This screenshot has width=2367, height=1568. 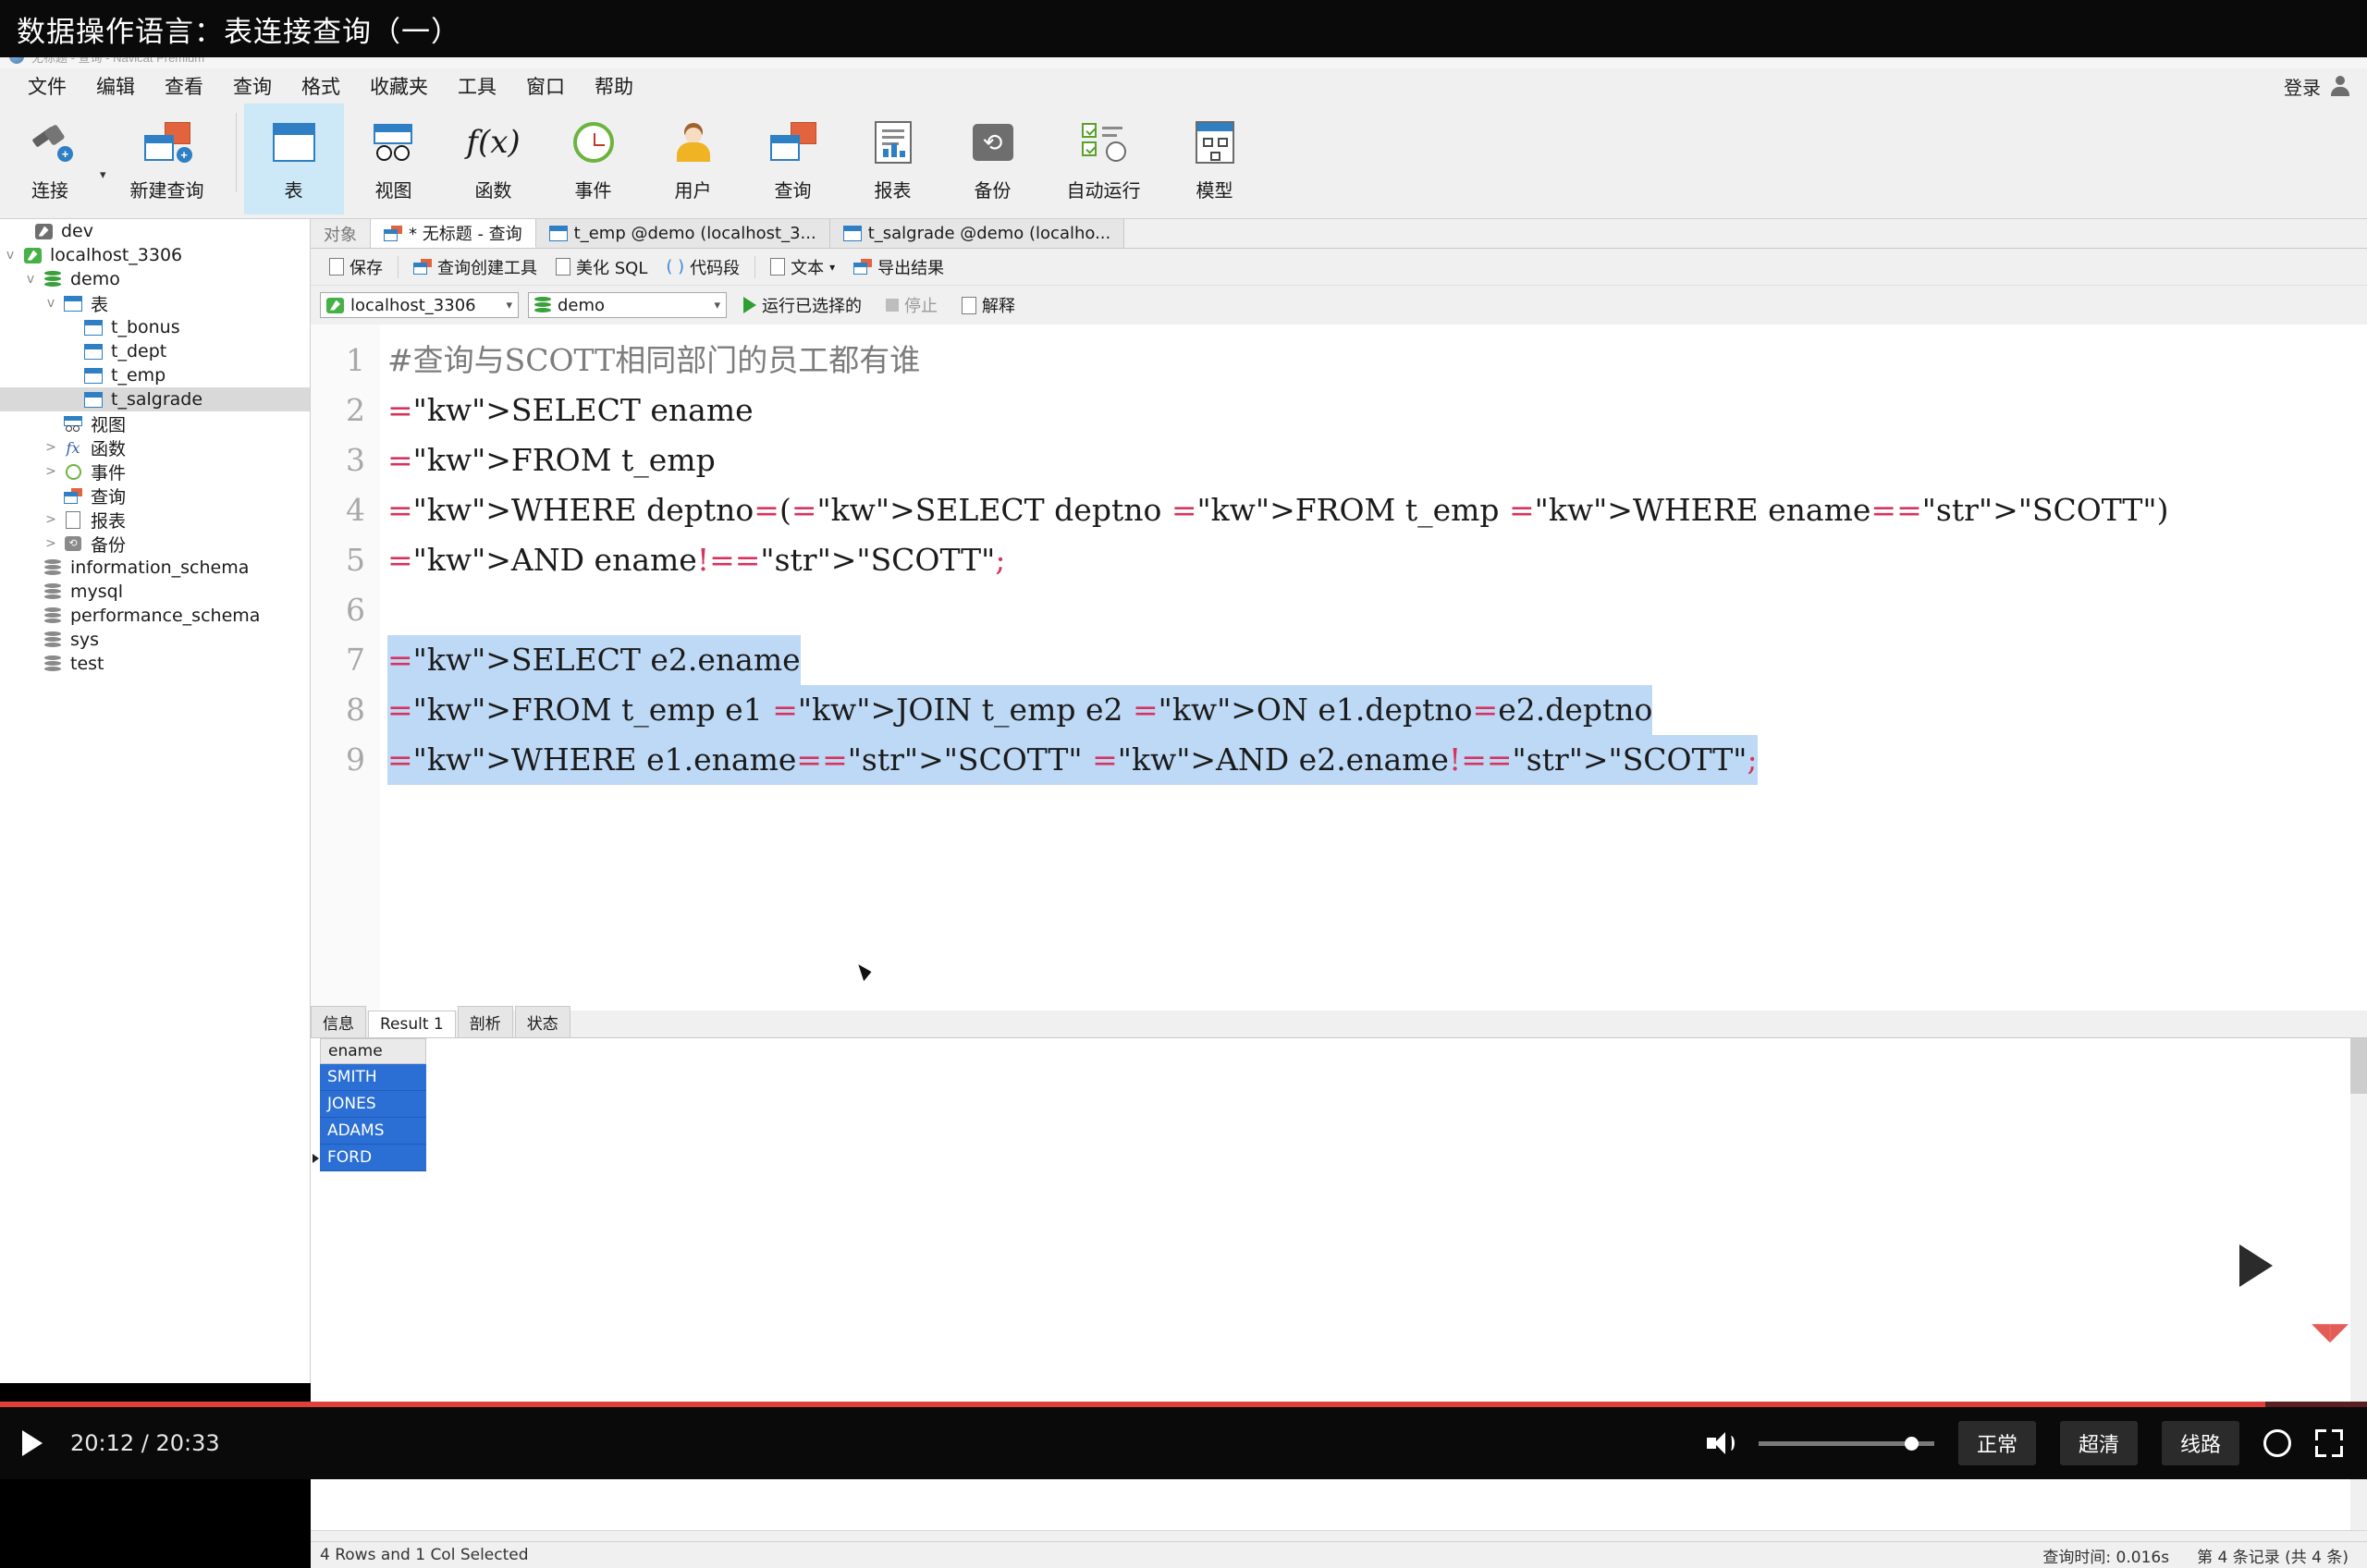 I want to click on sidebar-item-localhost-3306: v localhost_3306, so click(x=155, y=255).